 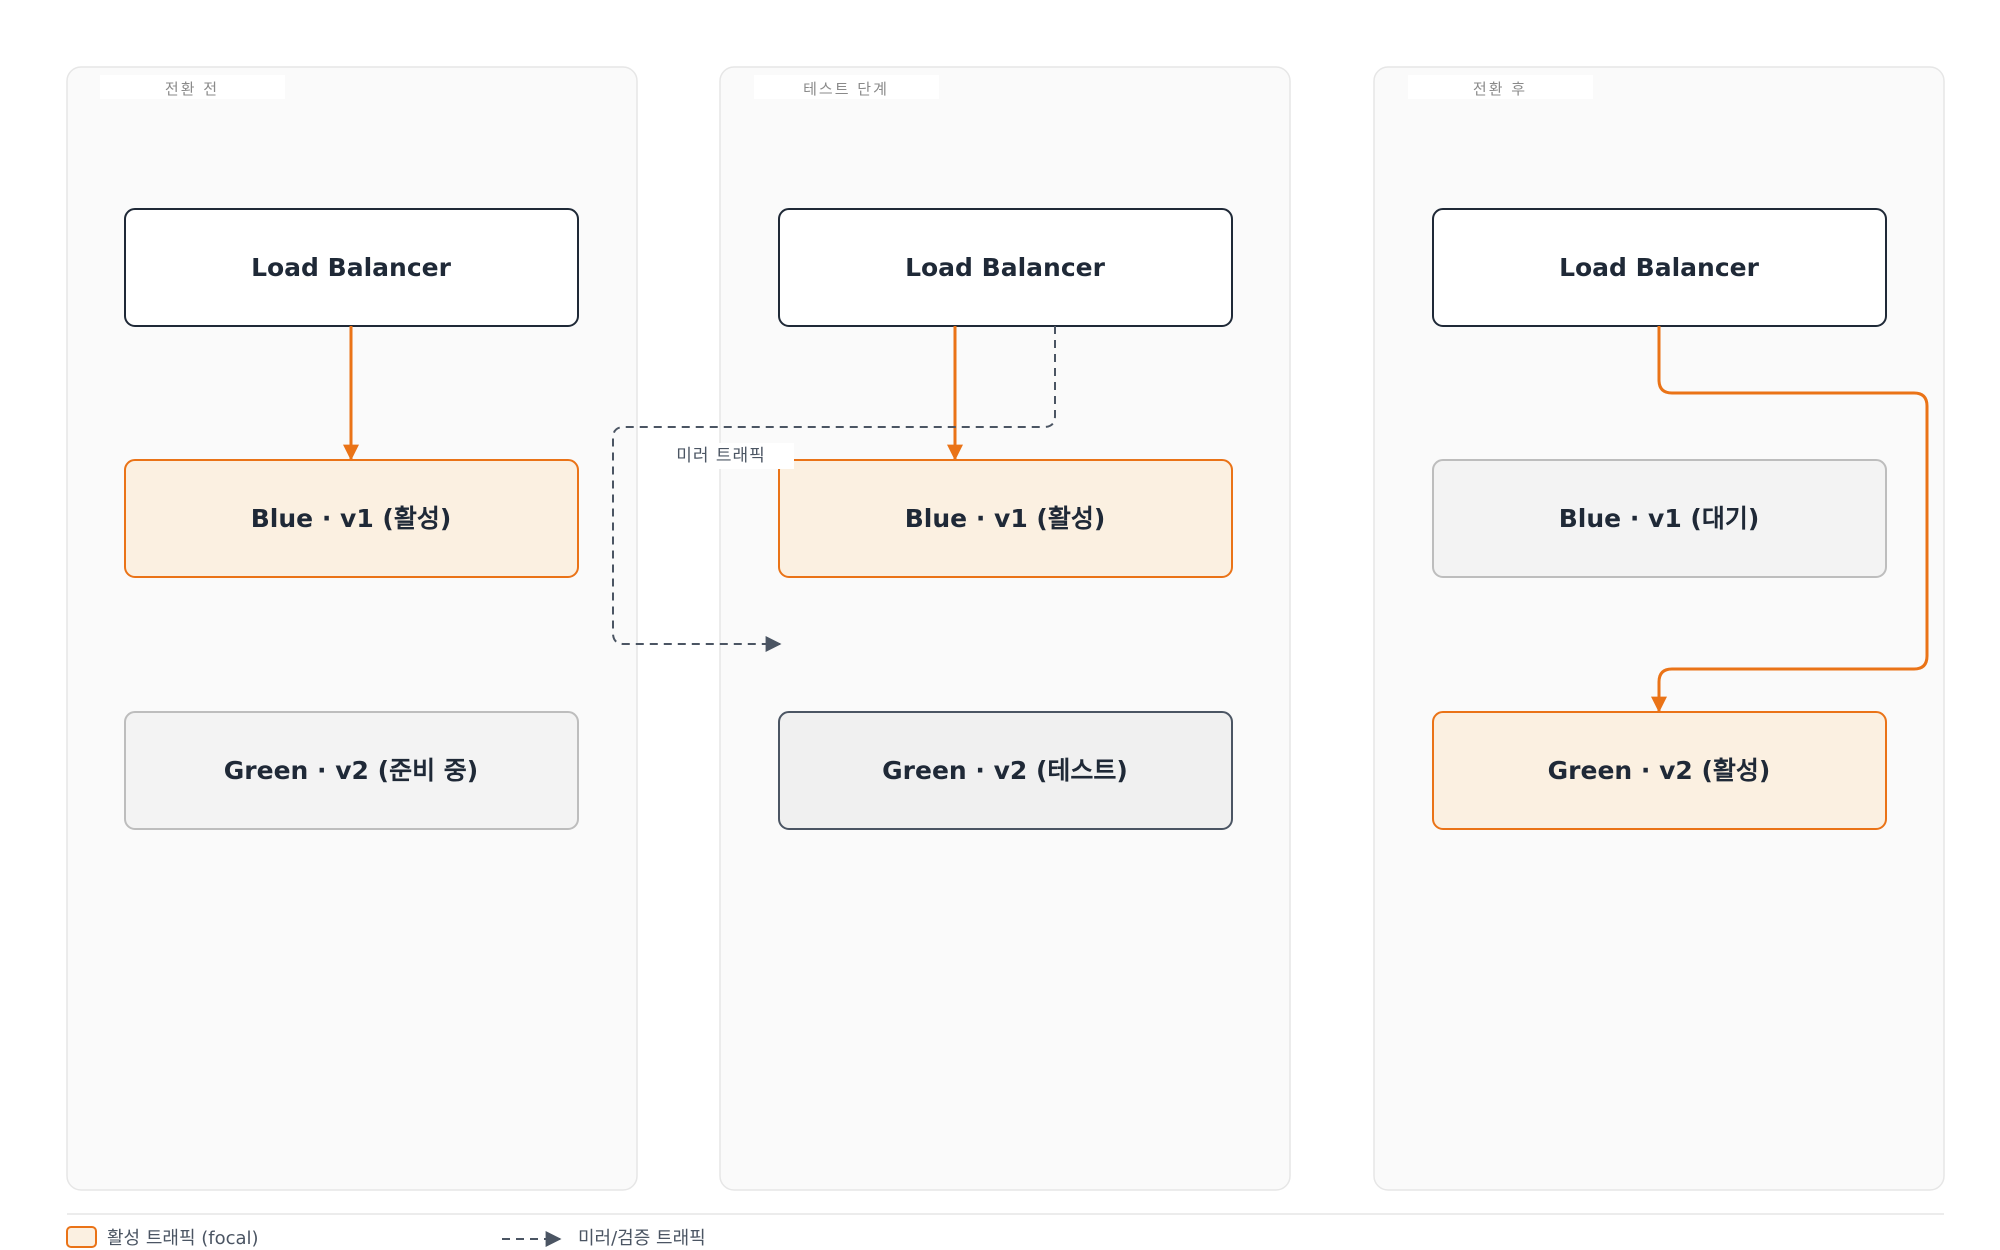 What do you see at coordinates (81, 1237) in the screenshot?
I see `legend-active-swatch` at bounding box center [81, 1237].